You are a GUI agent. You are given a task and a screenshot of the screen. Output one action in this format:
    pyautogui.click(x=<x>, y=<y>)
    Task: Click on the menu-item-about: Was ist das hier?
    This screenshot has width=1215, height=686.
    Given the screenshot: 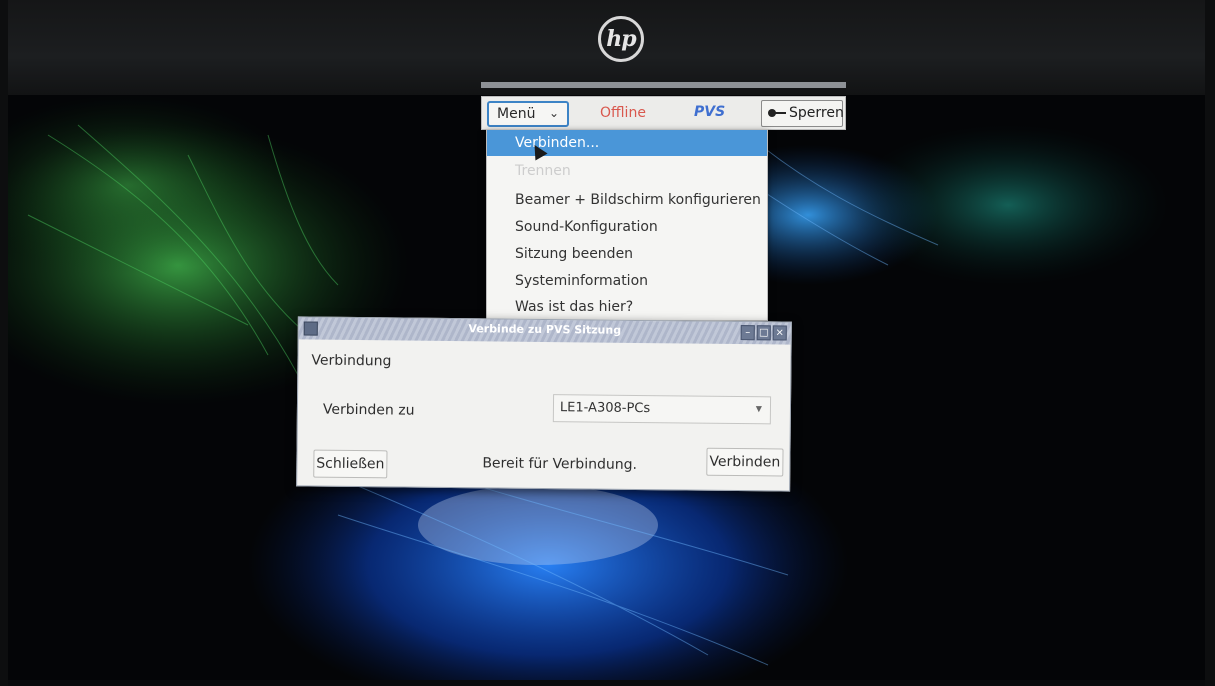 What is the action you would take?
    pyautogui.click(x=627, y=307)
    